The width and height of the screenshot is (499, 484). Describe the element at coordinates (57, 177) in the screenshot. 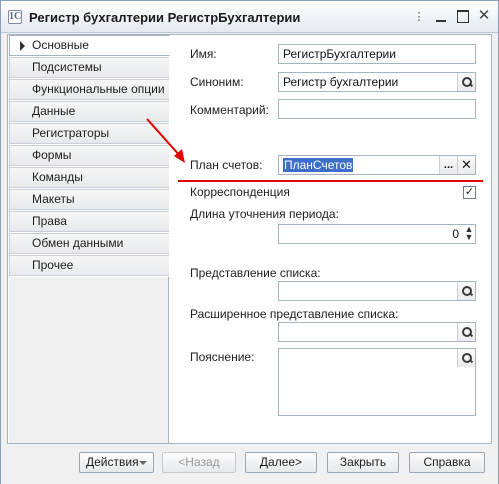

I see `nav-item-label: Команды` at that location.